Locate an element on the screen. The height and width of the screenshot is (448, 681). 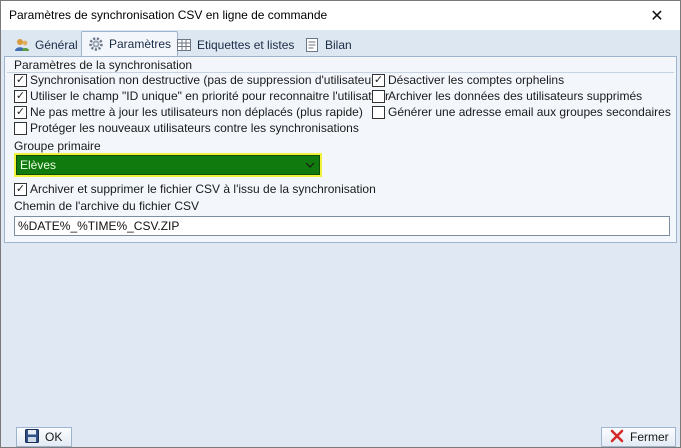
tab-parametres-label: Paramètres is located at coordinates (140, 44).